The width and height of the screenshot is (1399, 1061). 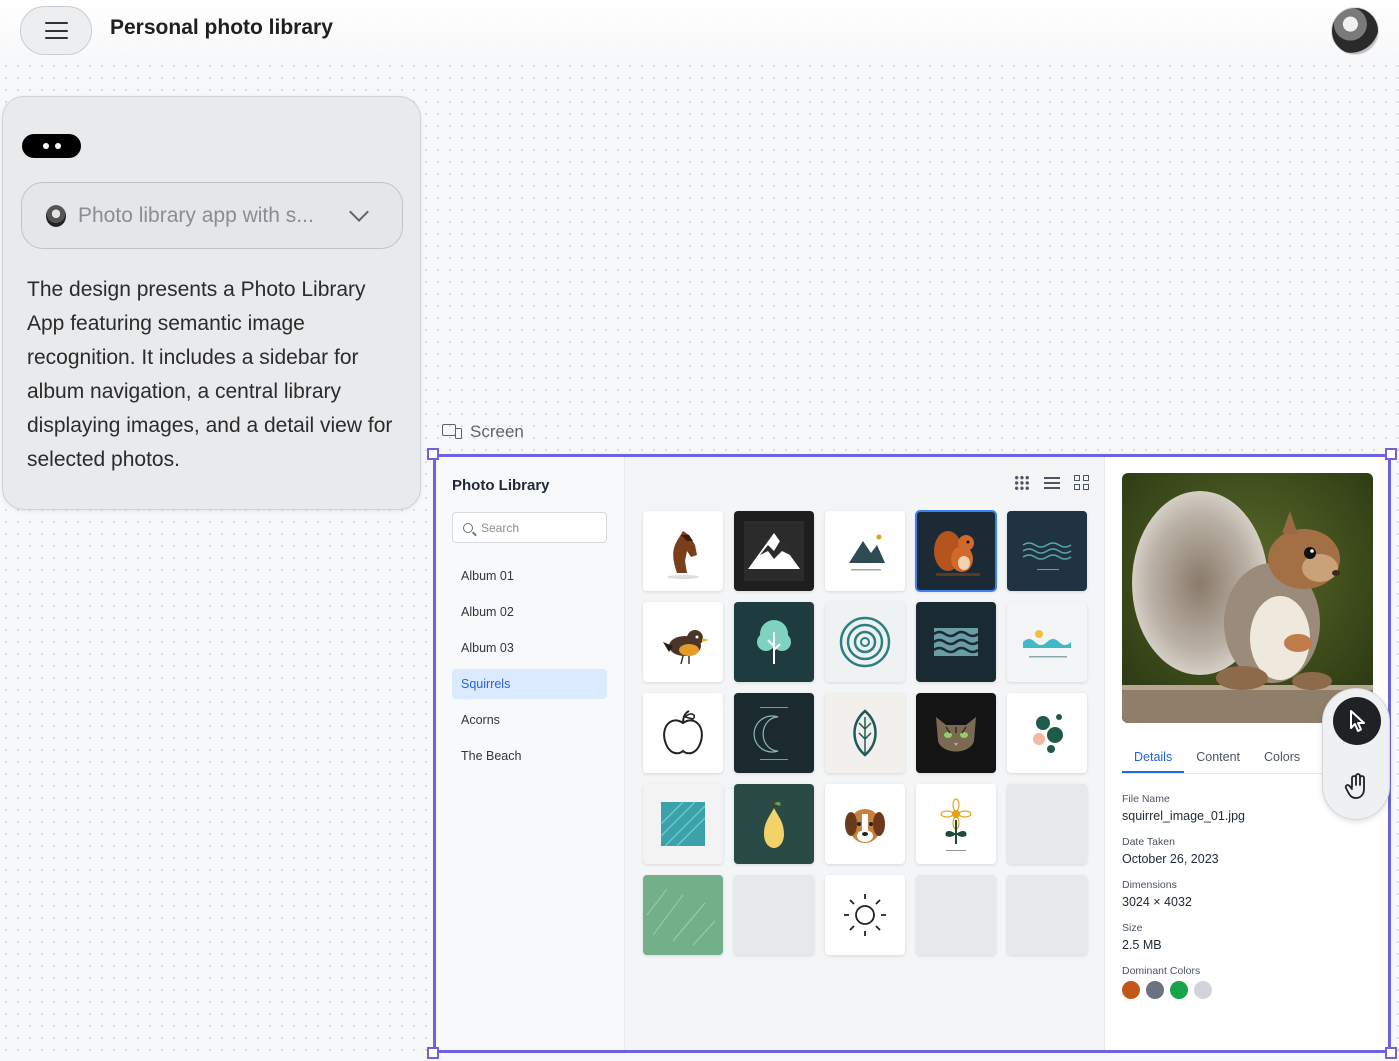 I want to click on tab-colors: Colors, so click(x=1282, y=758).